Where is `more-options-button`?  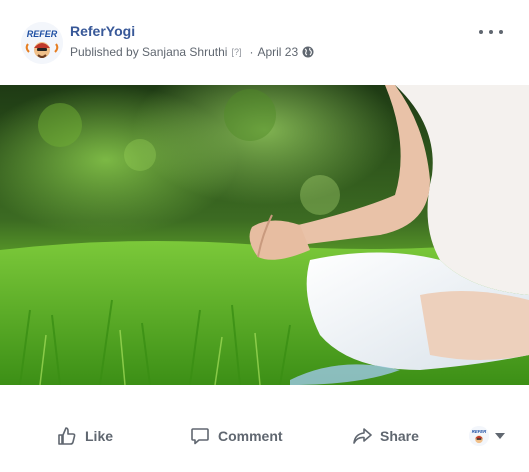 more-options-button is located at coordinates (491, 32).